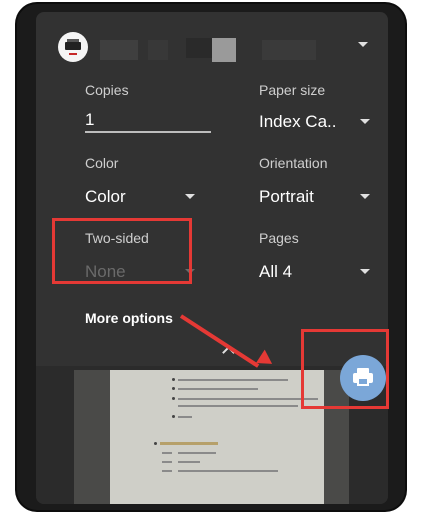 The width and height of the screenshot is (421, 514). I want to click on preview-page-shadow, so click(92, 437).